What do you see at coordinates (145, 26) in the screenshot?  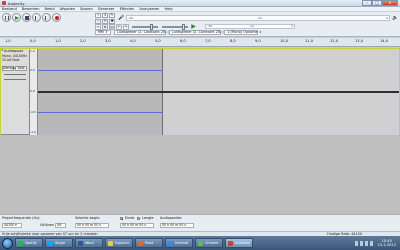 I see `output-volume-slider` at bounding box center [145, 26].